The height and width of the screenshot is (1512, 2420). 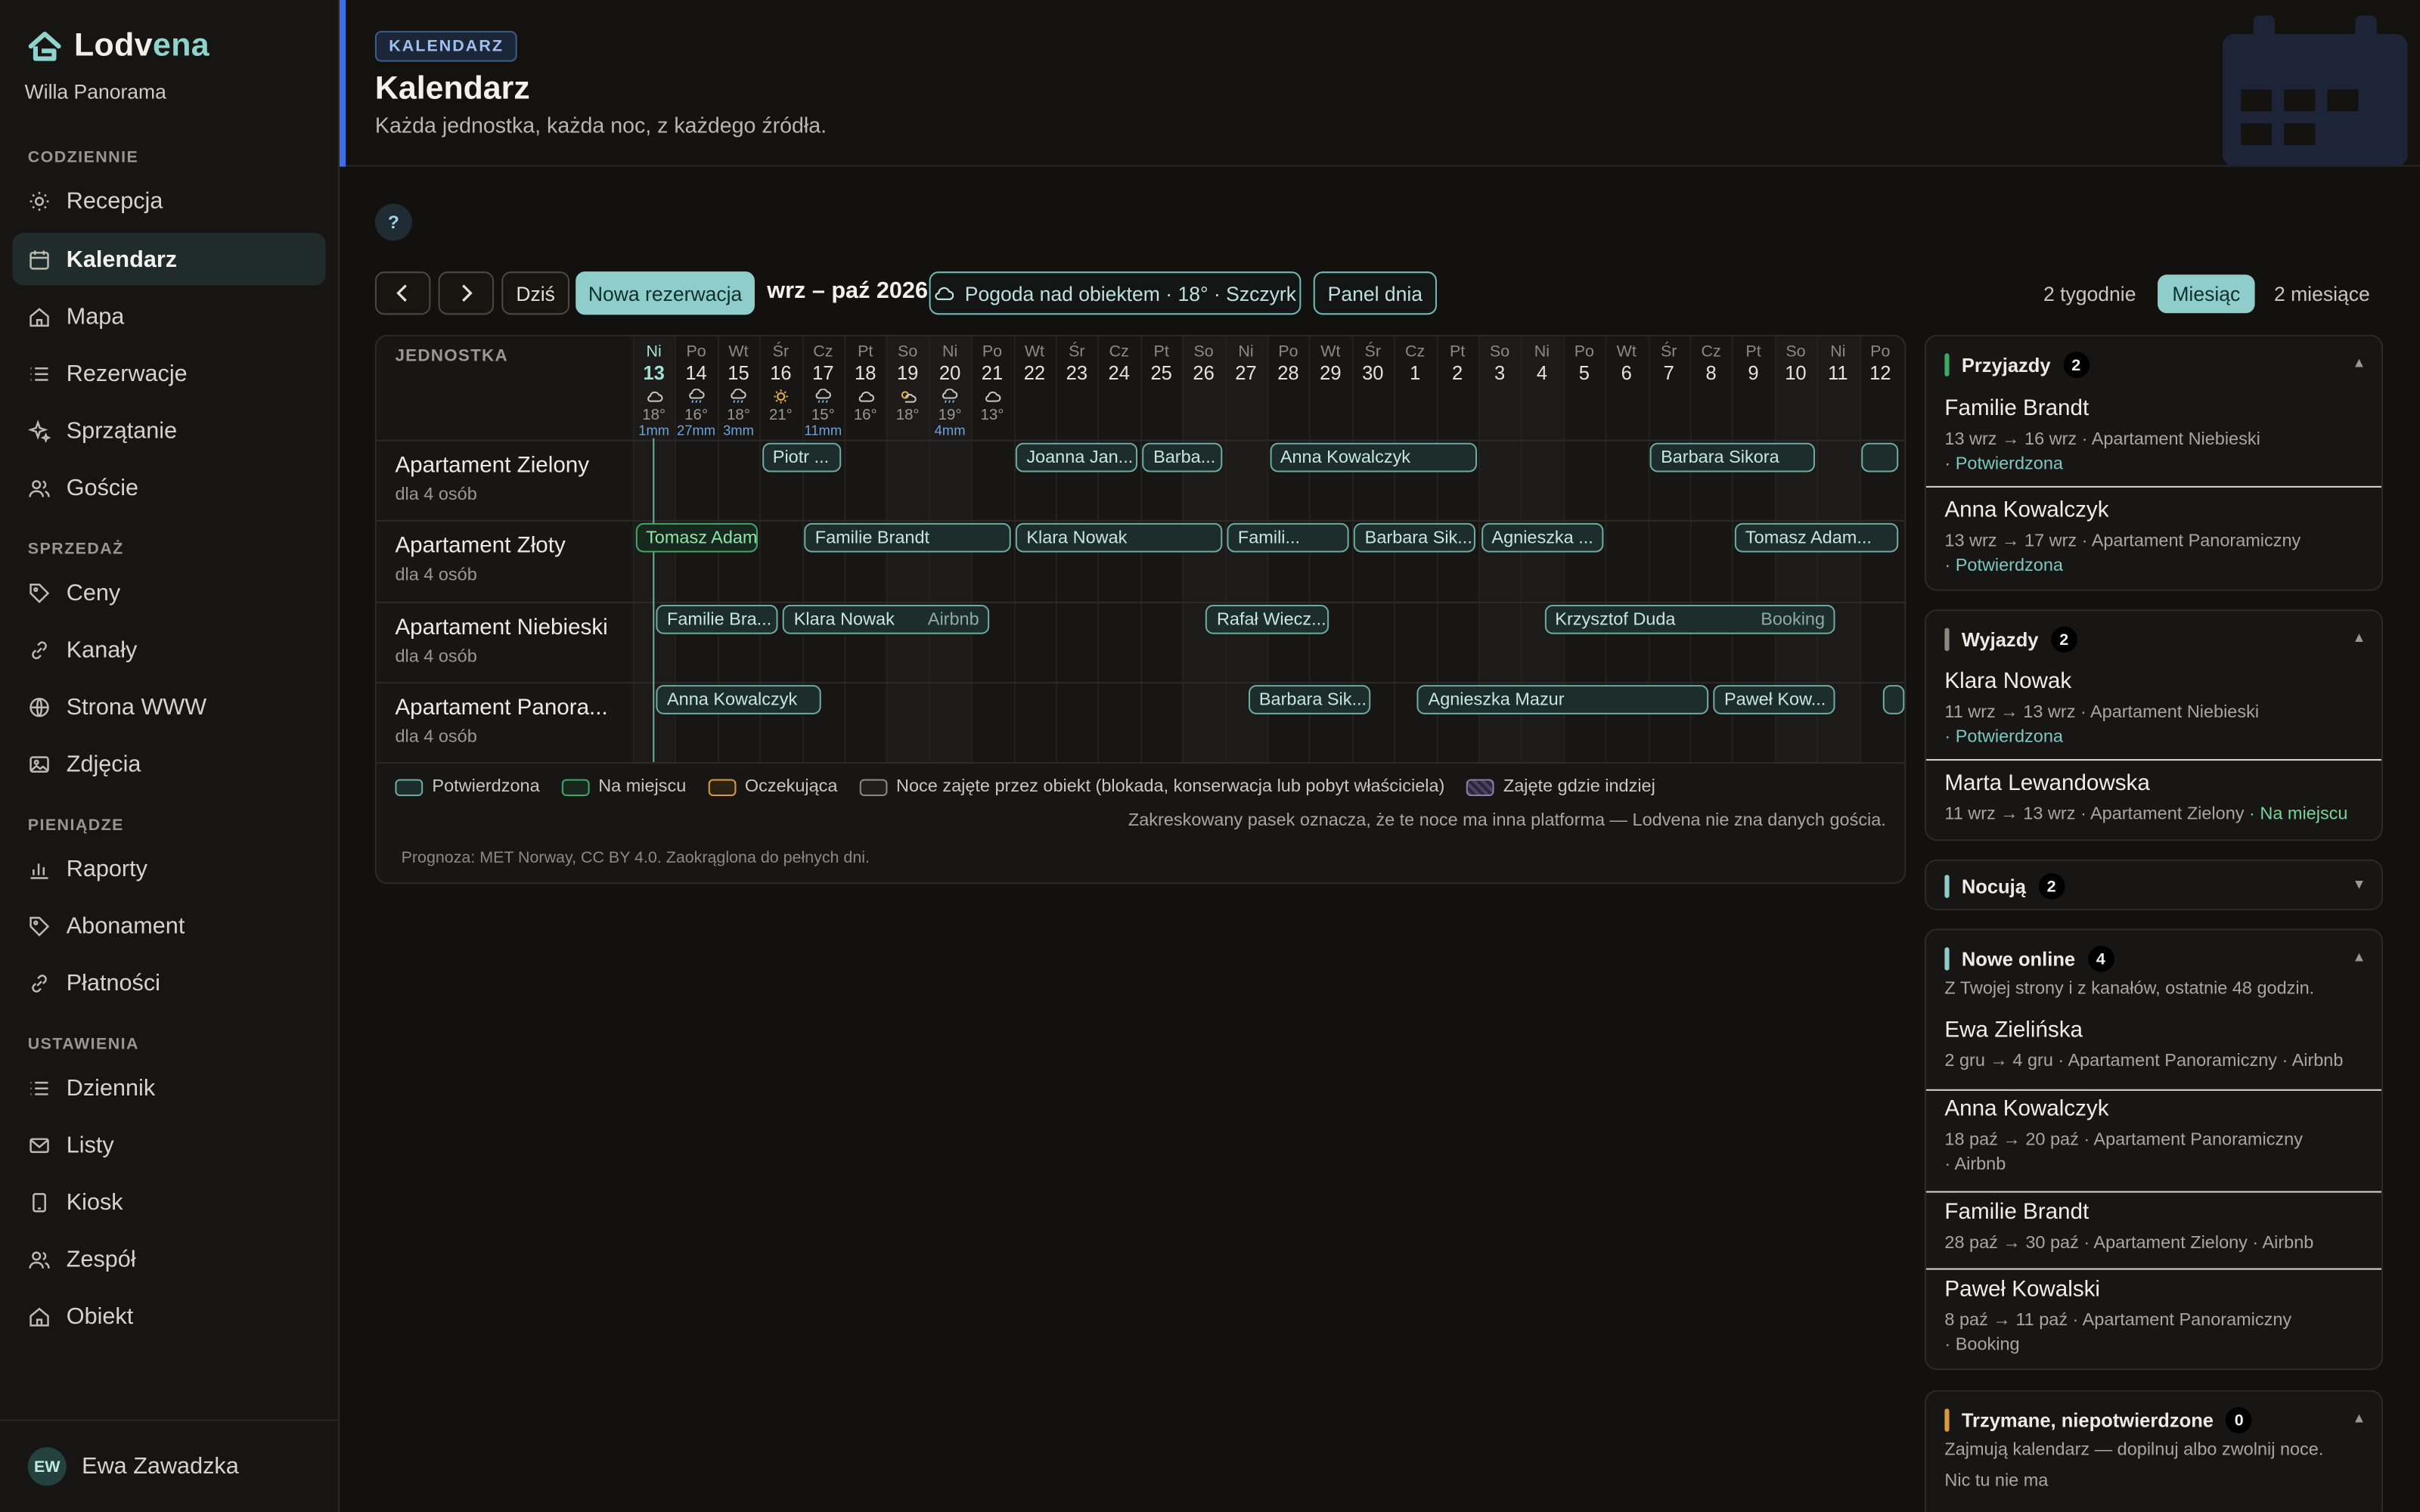 I want to click on logo: Lodvena, so click(x=119, y=46).